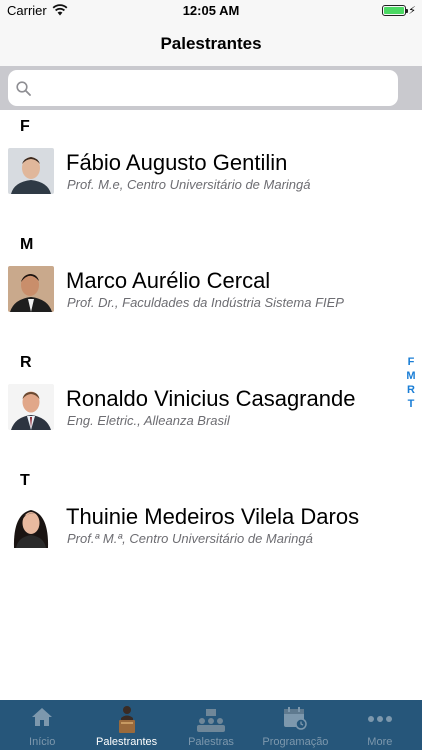 The width and height of the screenshot is (422, 750). What do you see at coordinates (412, 11) in the screenshot?
I see `charging-bolt-icon: ⚡` at bounding box center [412, 11].